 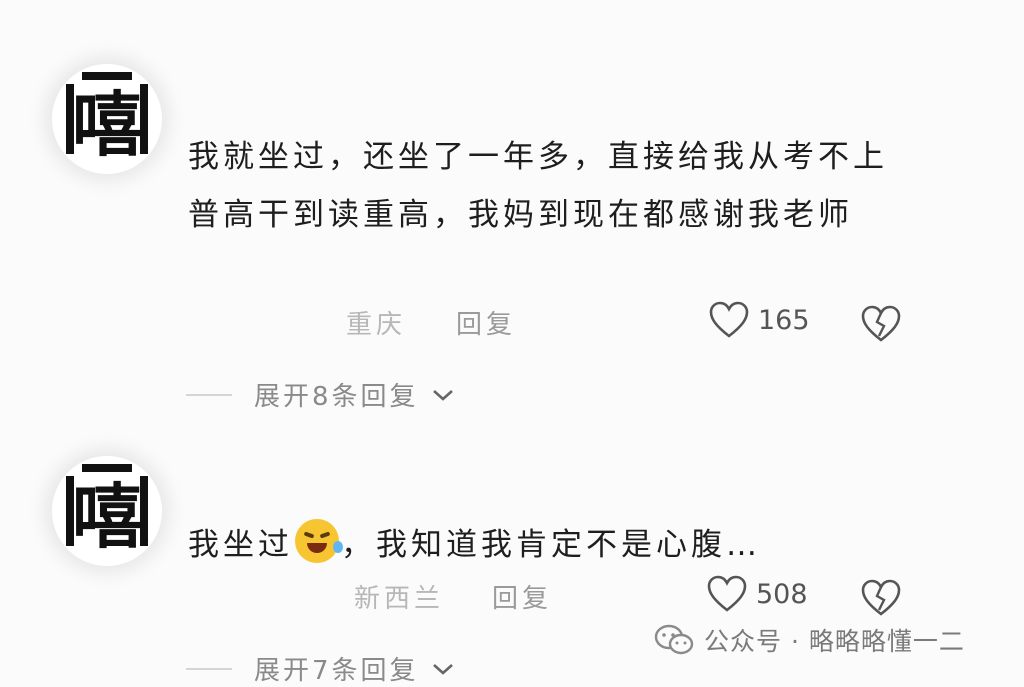 I want to click on wechat-icon, so click(x=674, y=639).